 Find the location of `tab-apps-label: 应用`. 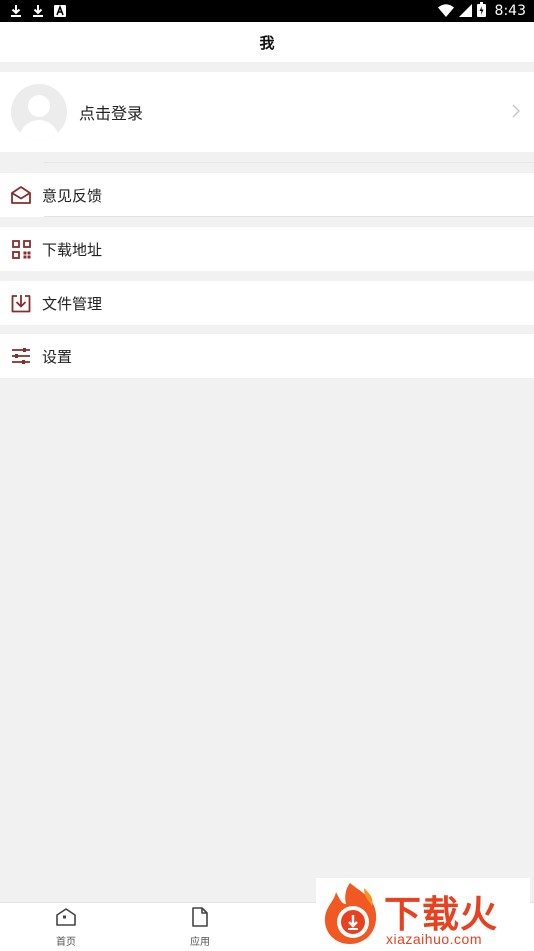

tab-apps-label: 应用 is located at coordinates (200, 942).